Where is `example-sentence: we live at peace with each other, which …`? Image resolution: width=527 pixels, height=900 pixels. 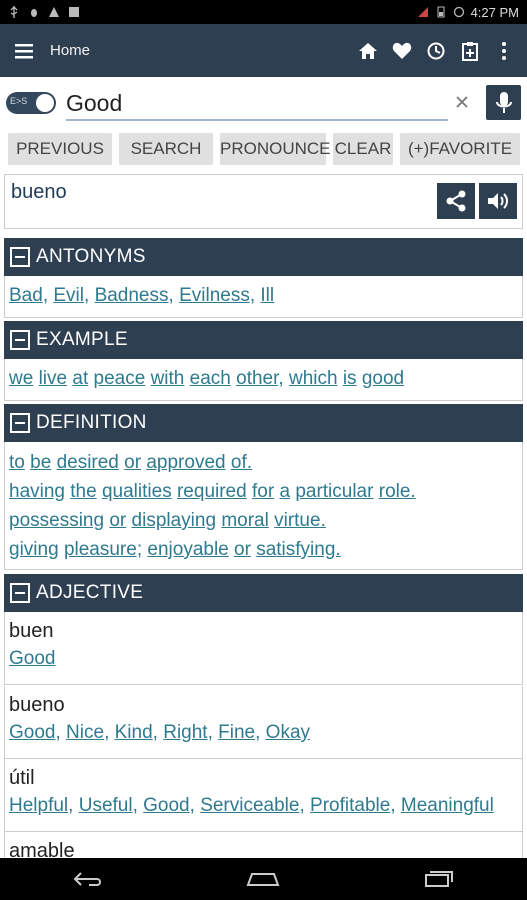
example-sentence: we live at peace with each other, which … is located at coordinates (263, 378).